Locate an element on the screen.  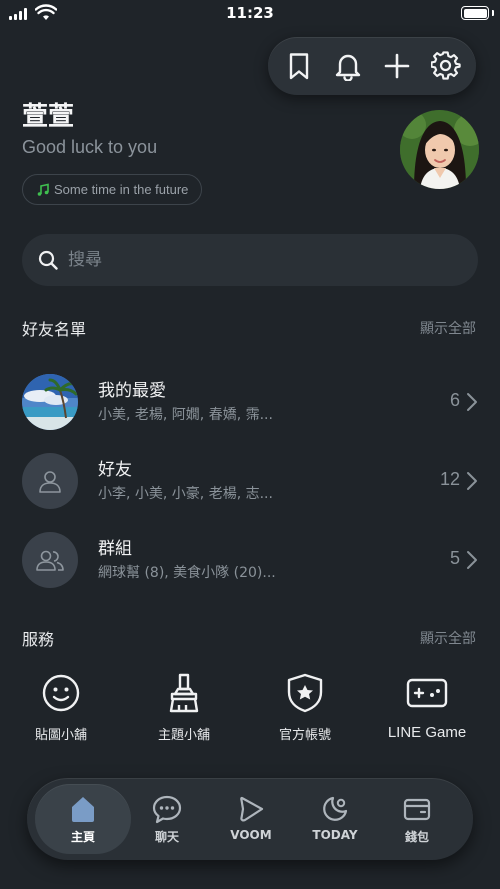
group-icon is located at coordinates (50, 560).